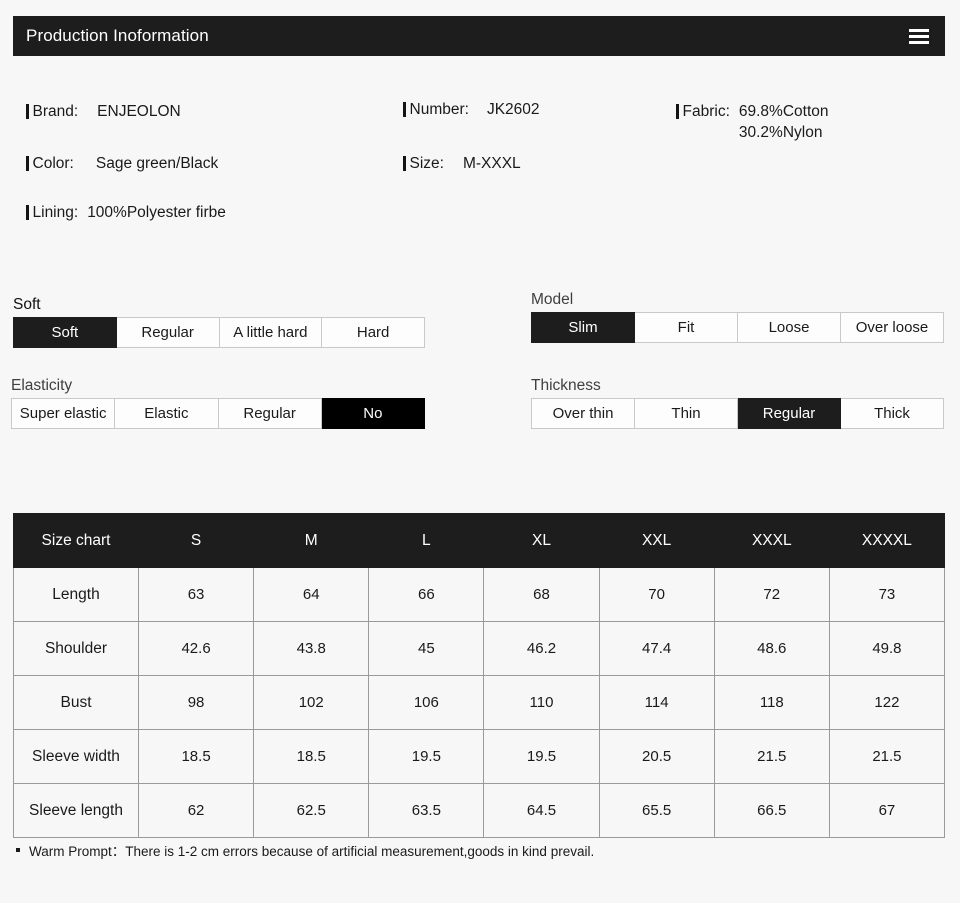 Image resolution: width=960 pixels, height=903 pixels. I want to click on option-model-over-loose: Over loose, so click(892, 327).